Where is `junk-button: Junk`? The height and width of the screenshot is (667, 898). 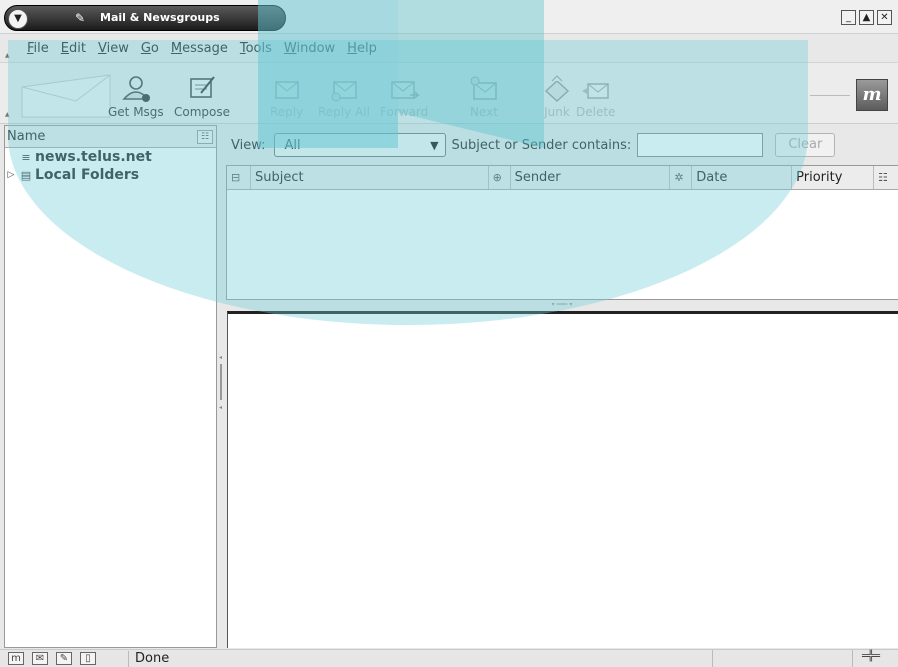 junk-button: Junk is located at coordinates (557, 93).